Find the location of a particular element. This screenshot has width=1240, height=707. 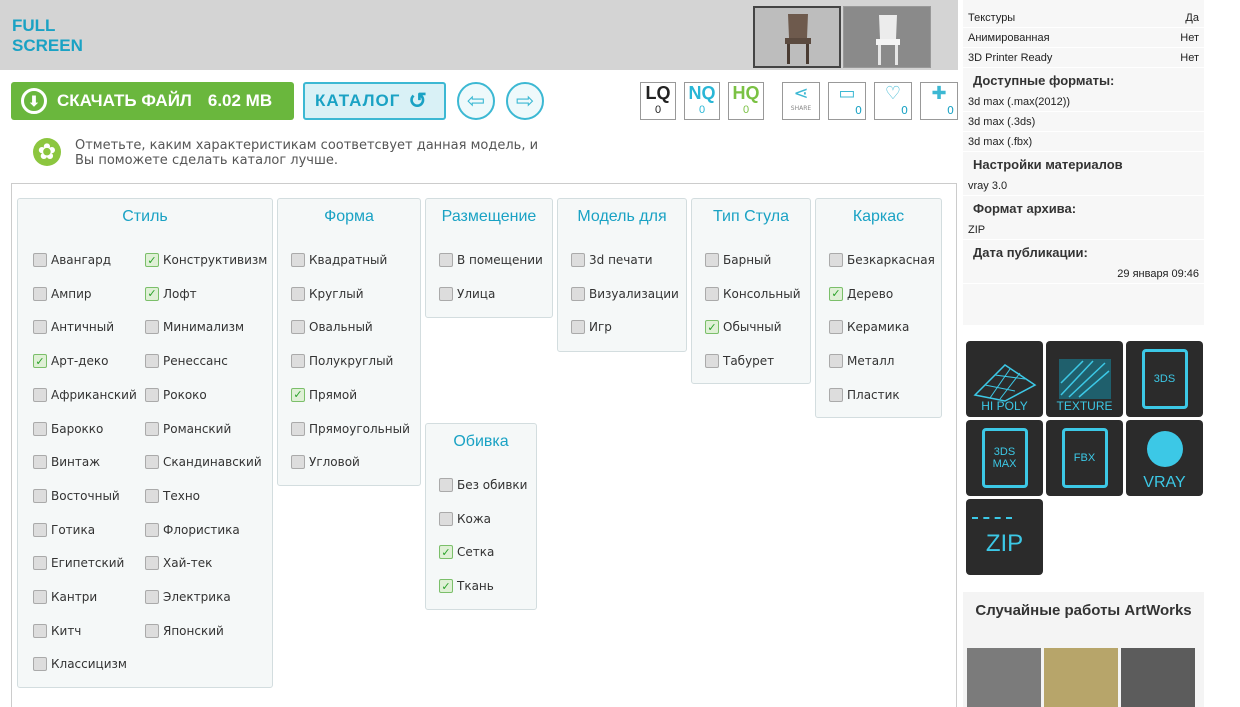

checkbox-option: ✓ Арт-деко is located at coordinates (70, 361).